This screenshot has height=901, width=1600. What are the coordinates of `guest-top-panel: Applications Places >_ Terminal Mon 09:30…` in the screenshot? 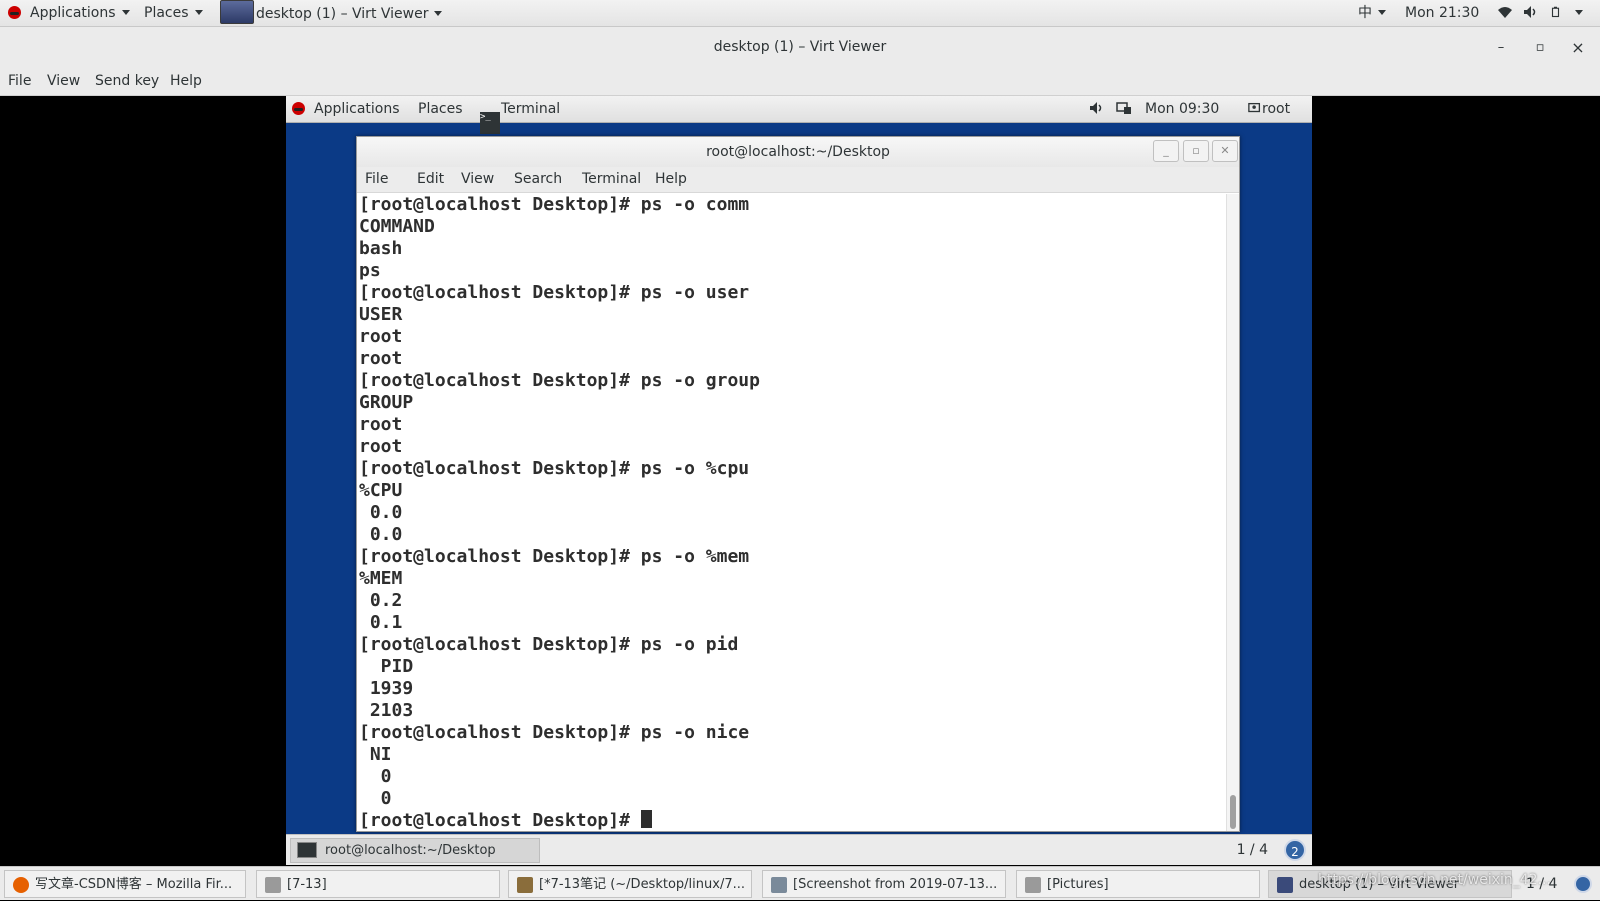 It's located at (799, 115).